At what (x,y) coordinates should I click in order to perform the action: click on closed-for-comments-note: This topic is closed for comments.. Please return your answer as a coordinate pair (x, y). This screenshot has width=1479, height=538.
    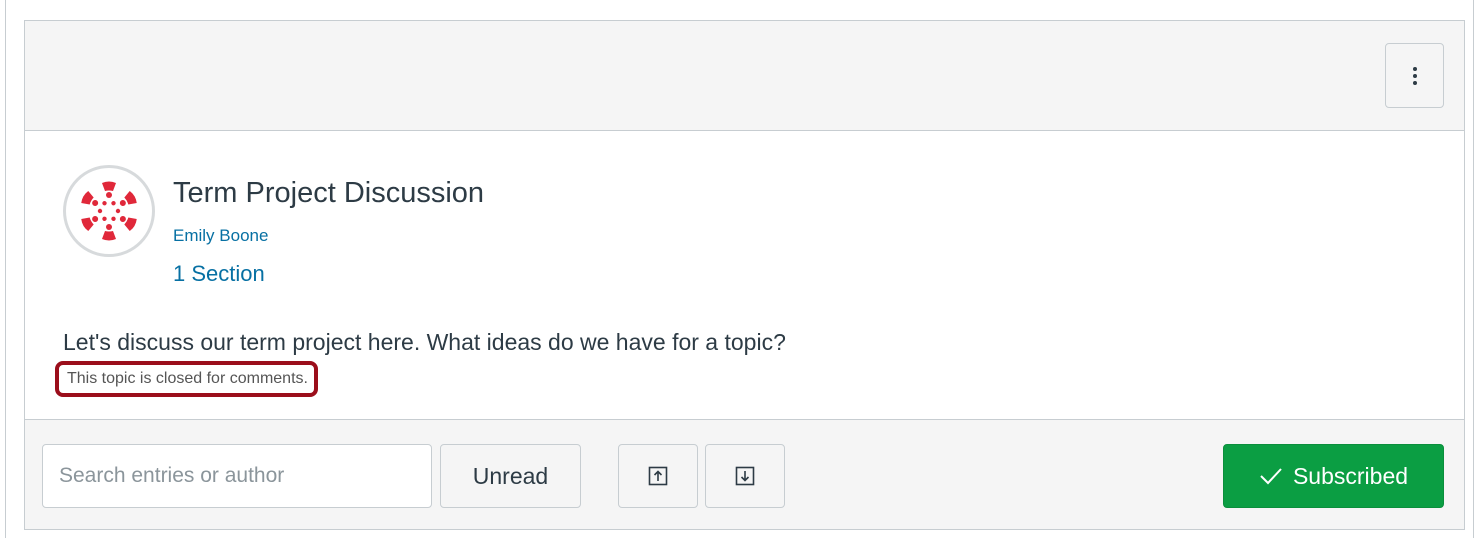
    Looking at the image, I should click on (186, 379).